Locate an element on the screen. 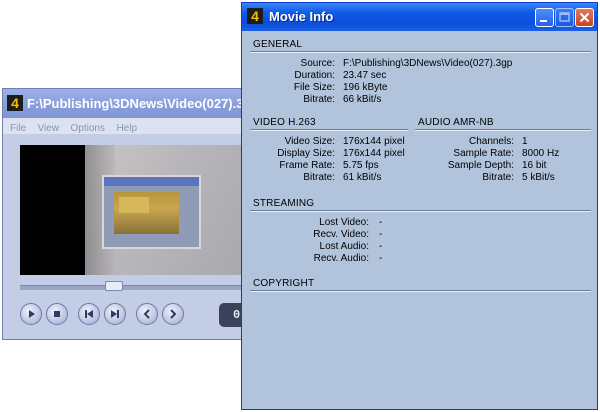 The width and height of the screenshot is (600, 412). skip-next-icon is located at coordinates (115, 314).